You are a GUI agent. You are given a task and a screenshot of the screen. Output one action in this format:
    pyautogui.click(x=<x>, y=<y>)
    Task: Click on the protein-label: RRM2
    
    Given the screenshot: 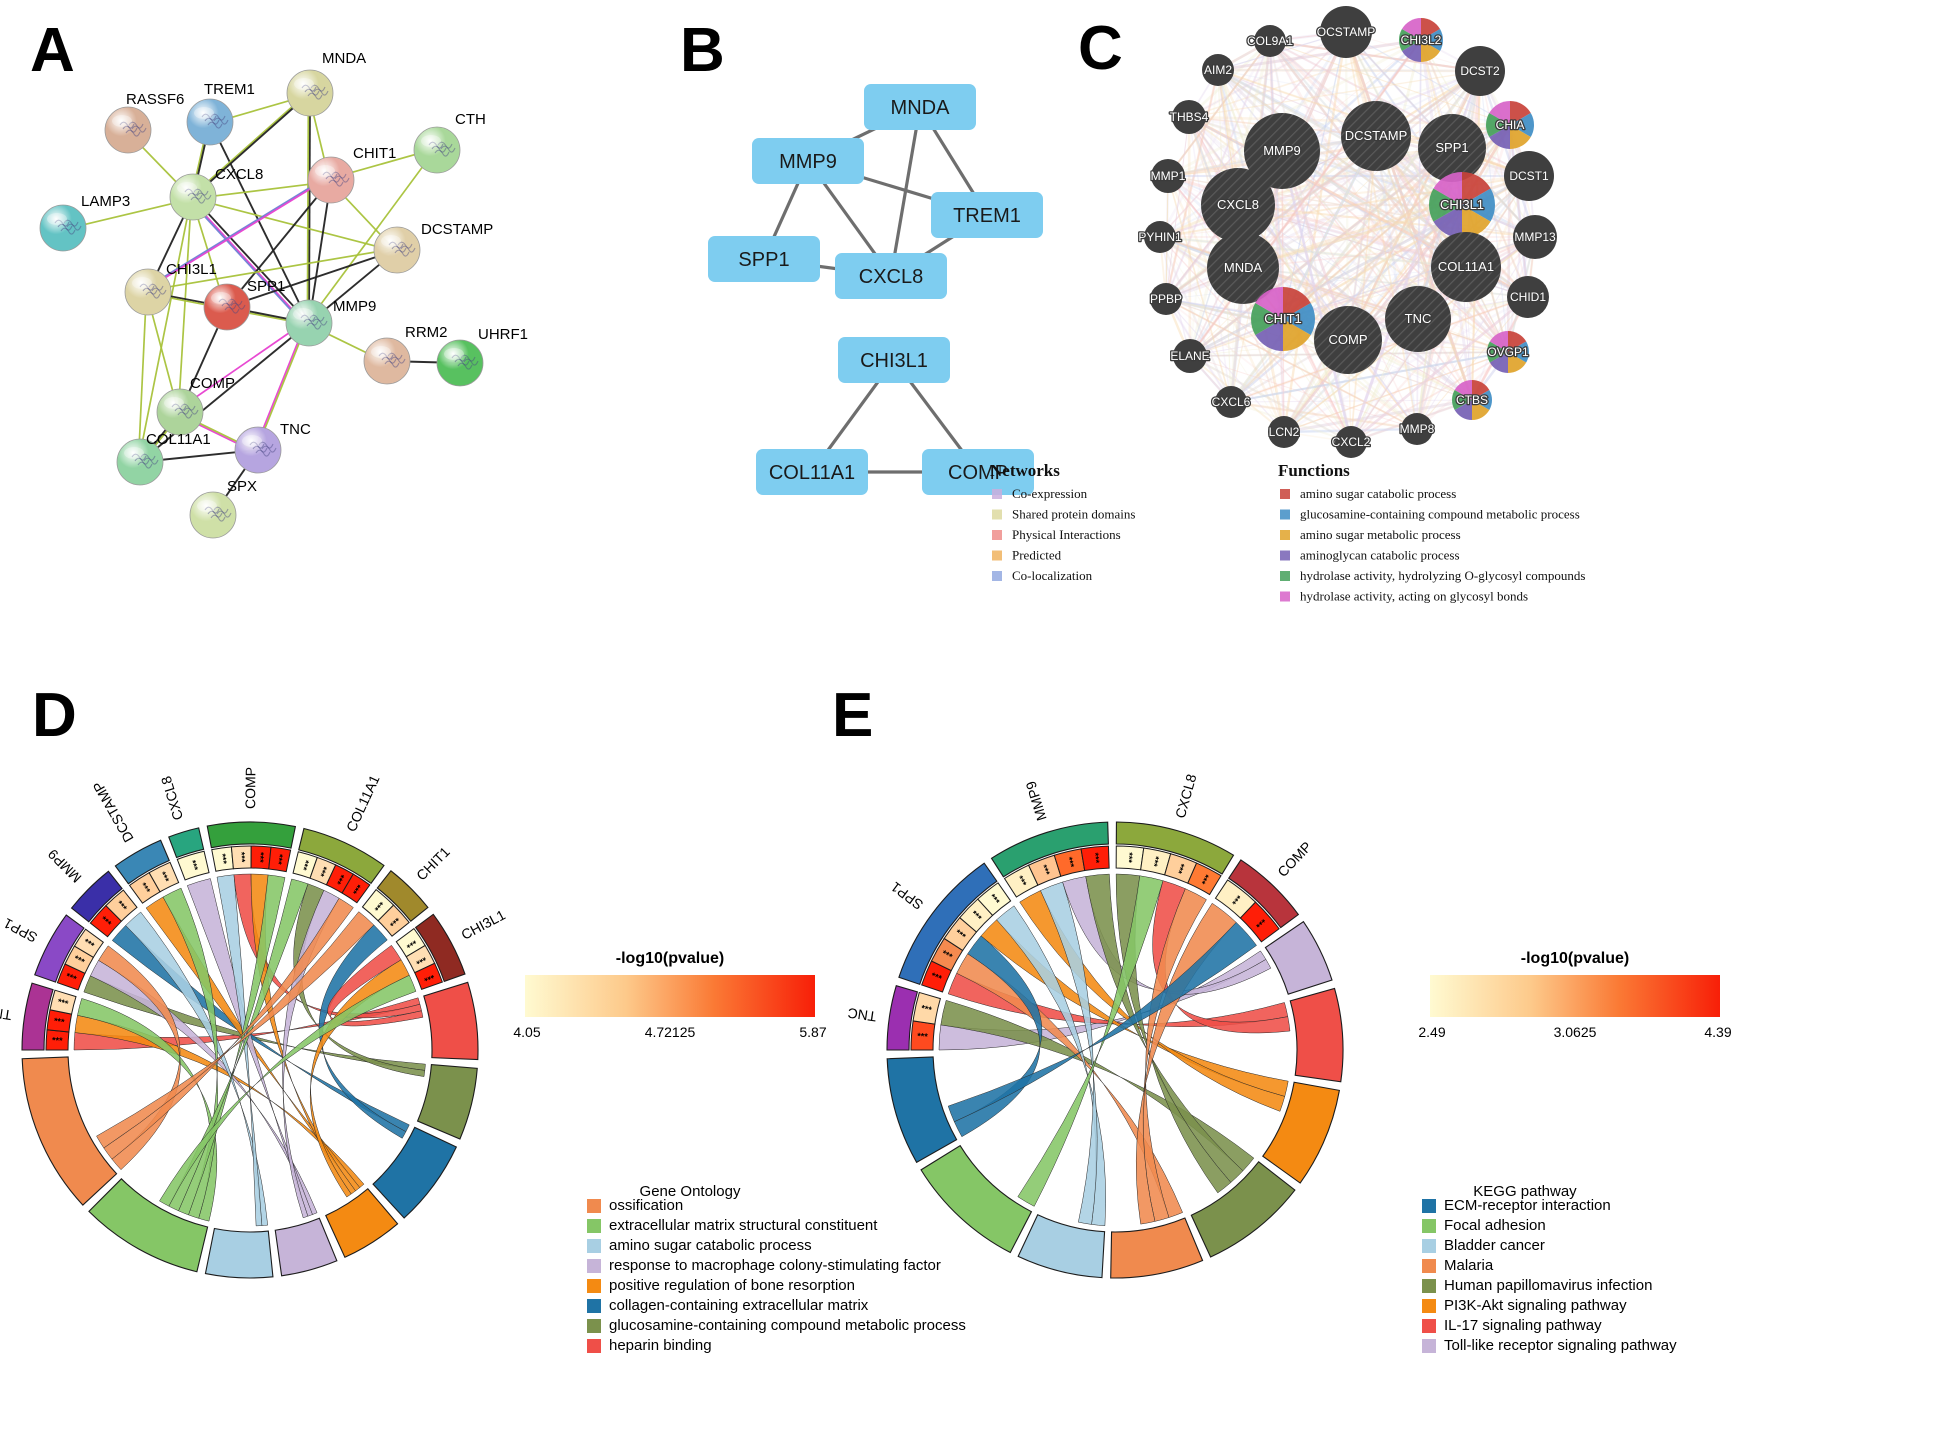 What is the action you would take?
    pyautogui.click(x=426, y=332)
    